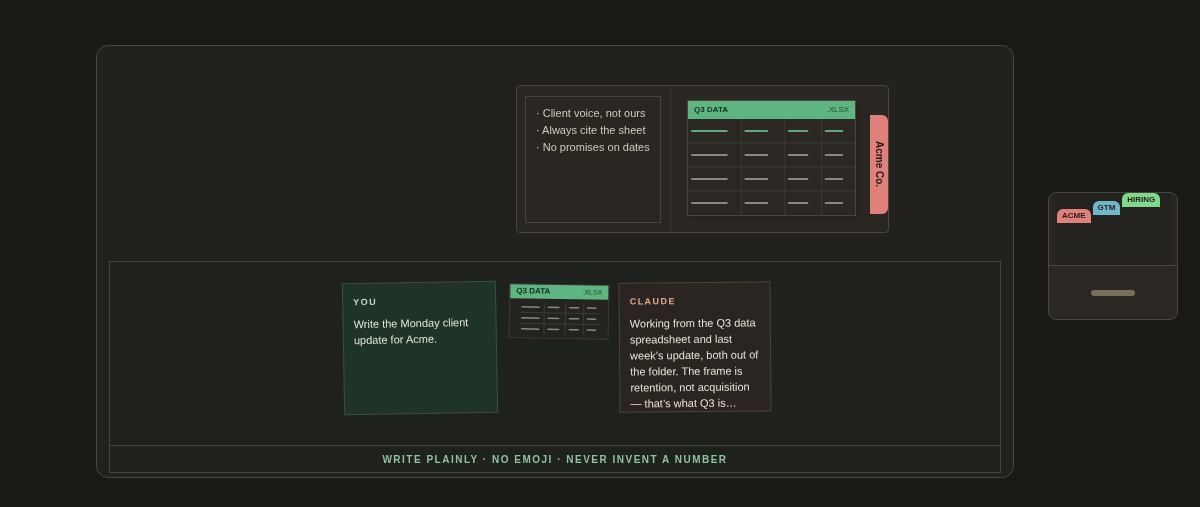 Image resolution: width=1200 pixels, height=507 pixels. I want to click on speaker-label: YOU, so click(366, 302).